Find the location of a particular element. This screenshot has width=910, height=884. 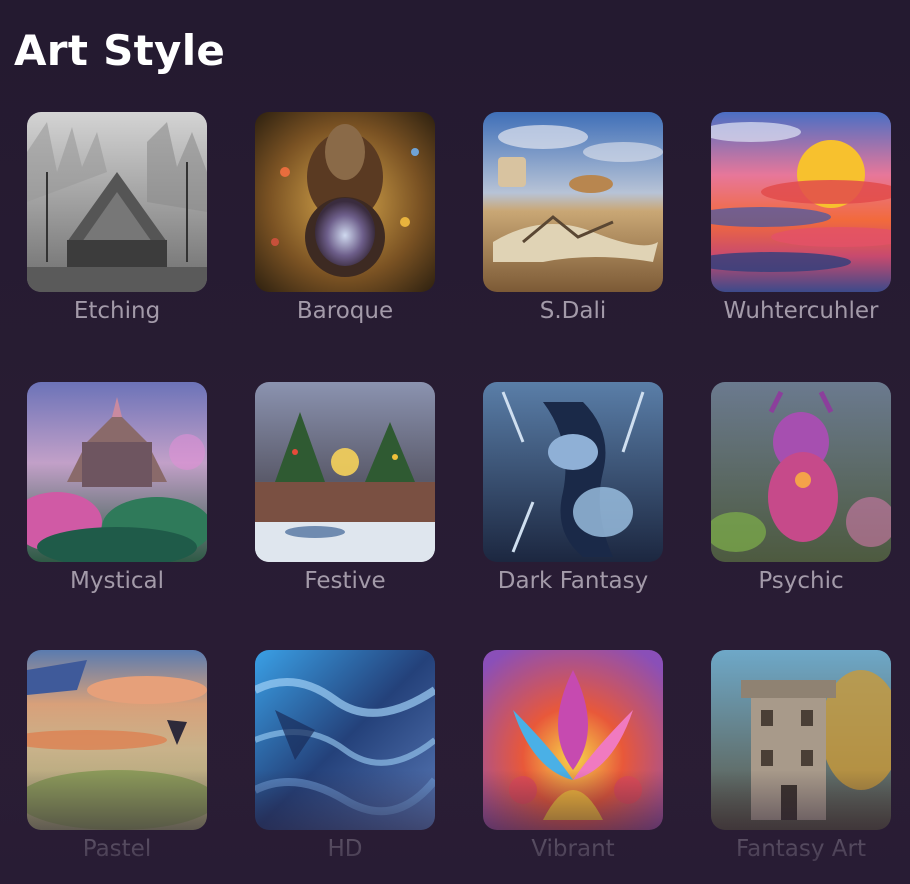

style-label: Mystical is located at coordinates (117, 581).